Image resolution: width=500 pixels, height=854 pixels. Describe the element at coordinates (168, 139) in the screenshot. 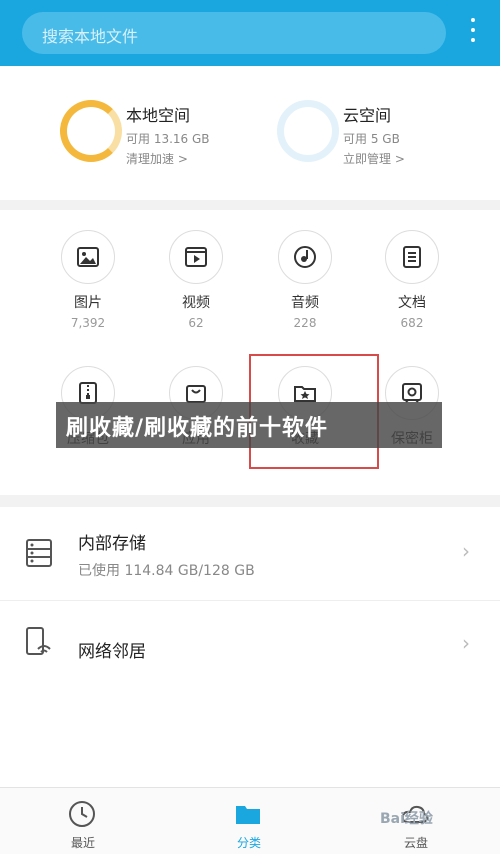

I see `local-space-available: 可用 13.16 GB` at that location.